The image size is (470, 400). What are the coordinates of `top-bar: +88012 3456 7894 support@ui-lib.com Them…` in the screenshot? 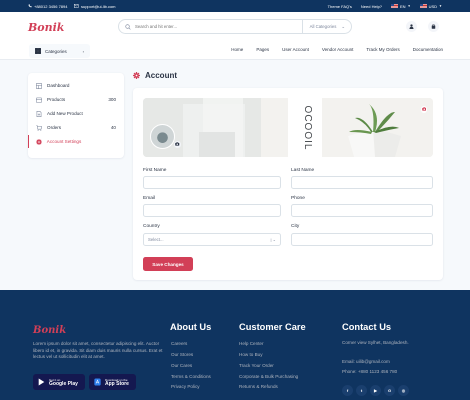 It's located at (235, 6).